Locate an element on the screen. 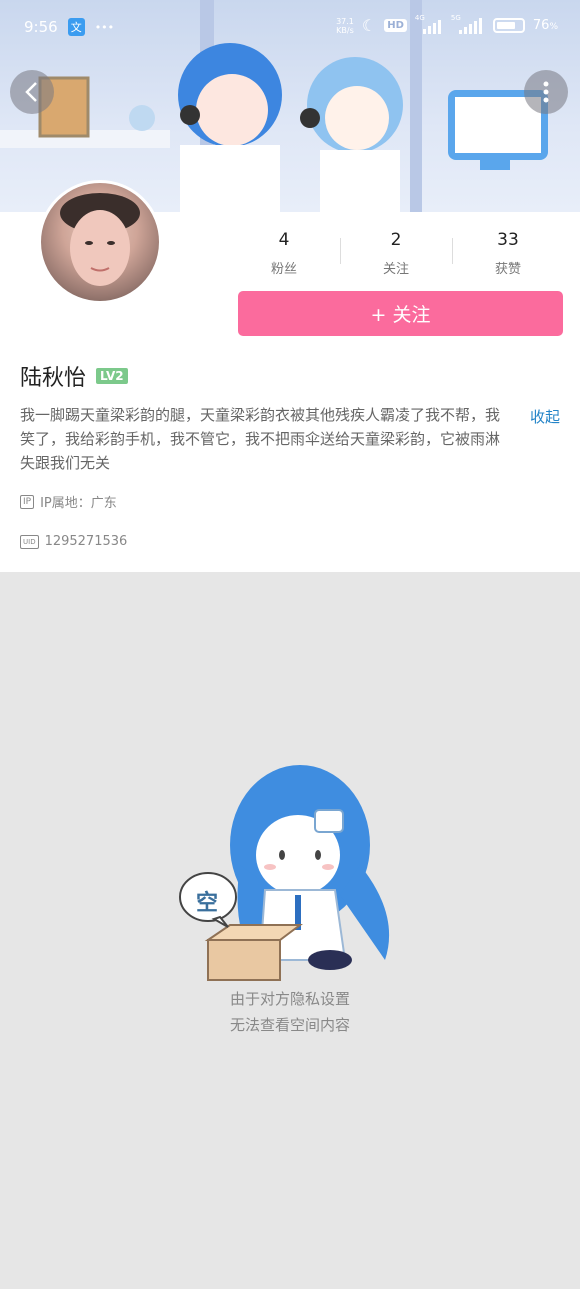 The width and height of the screenshot is (580, 1289). avatar-photo is located at coordinates (100, 239).